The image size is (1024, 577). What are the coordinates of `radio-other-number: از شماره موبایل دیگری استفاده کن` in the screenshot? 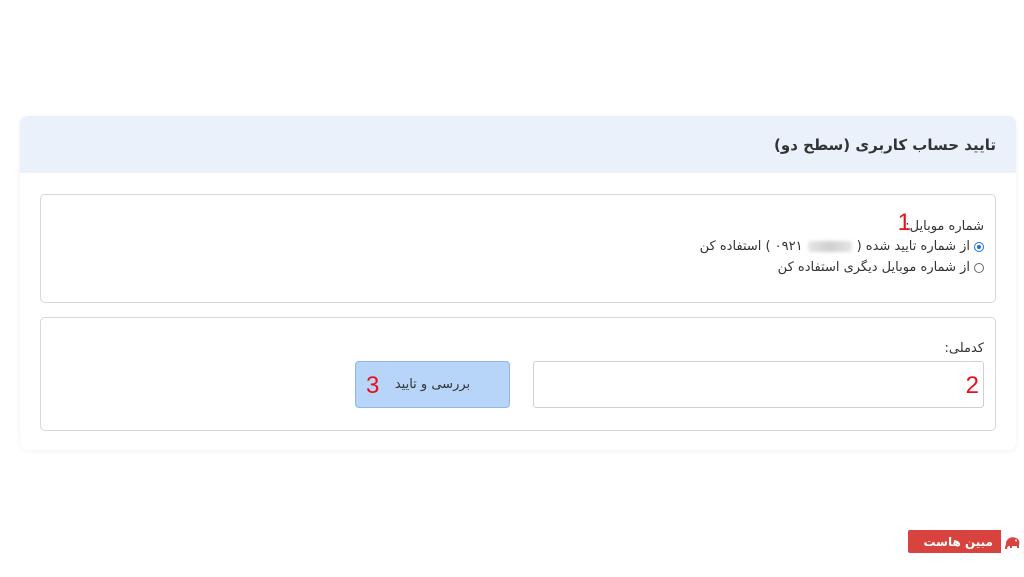 It's located at (881, 267).